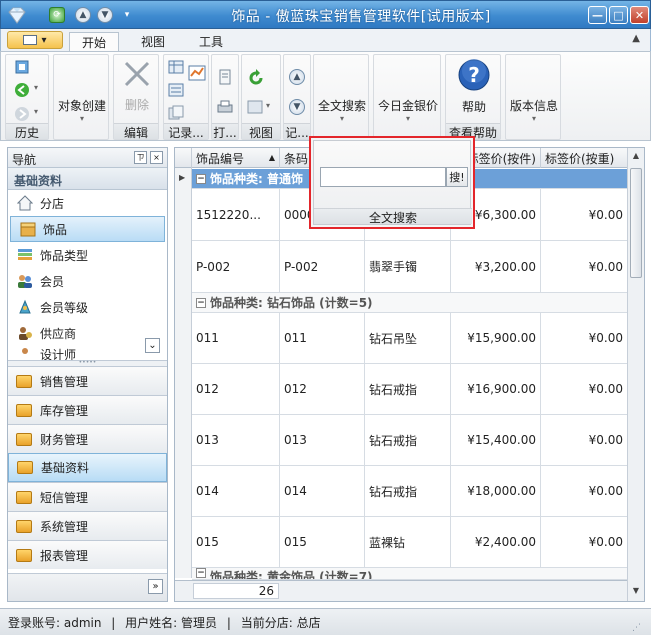  What do you see at coordinates (211, 41) in the screenshot?
I see `tab-tools: 工具` at bounding box center [211, 41].